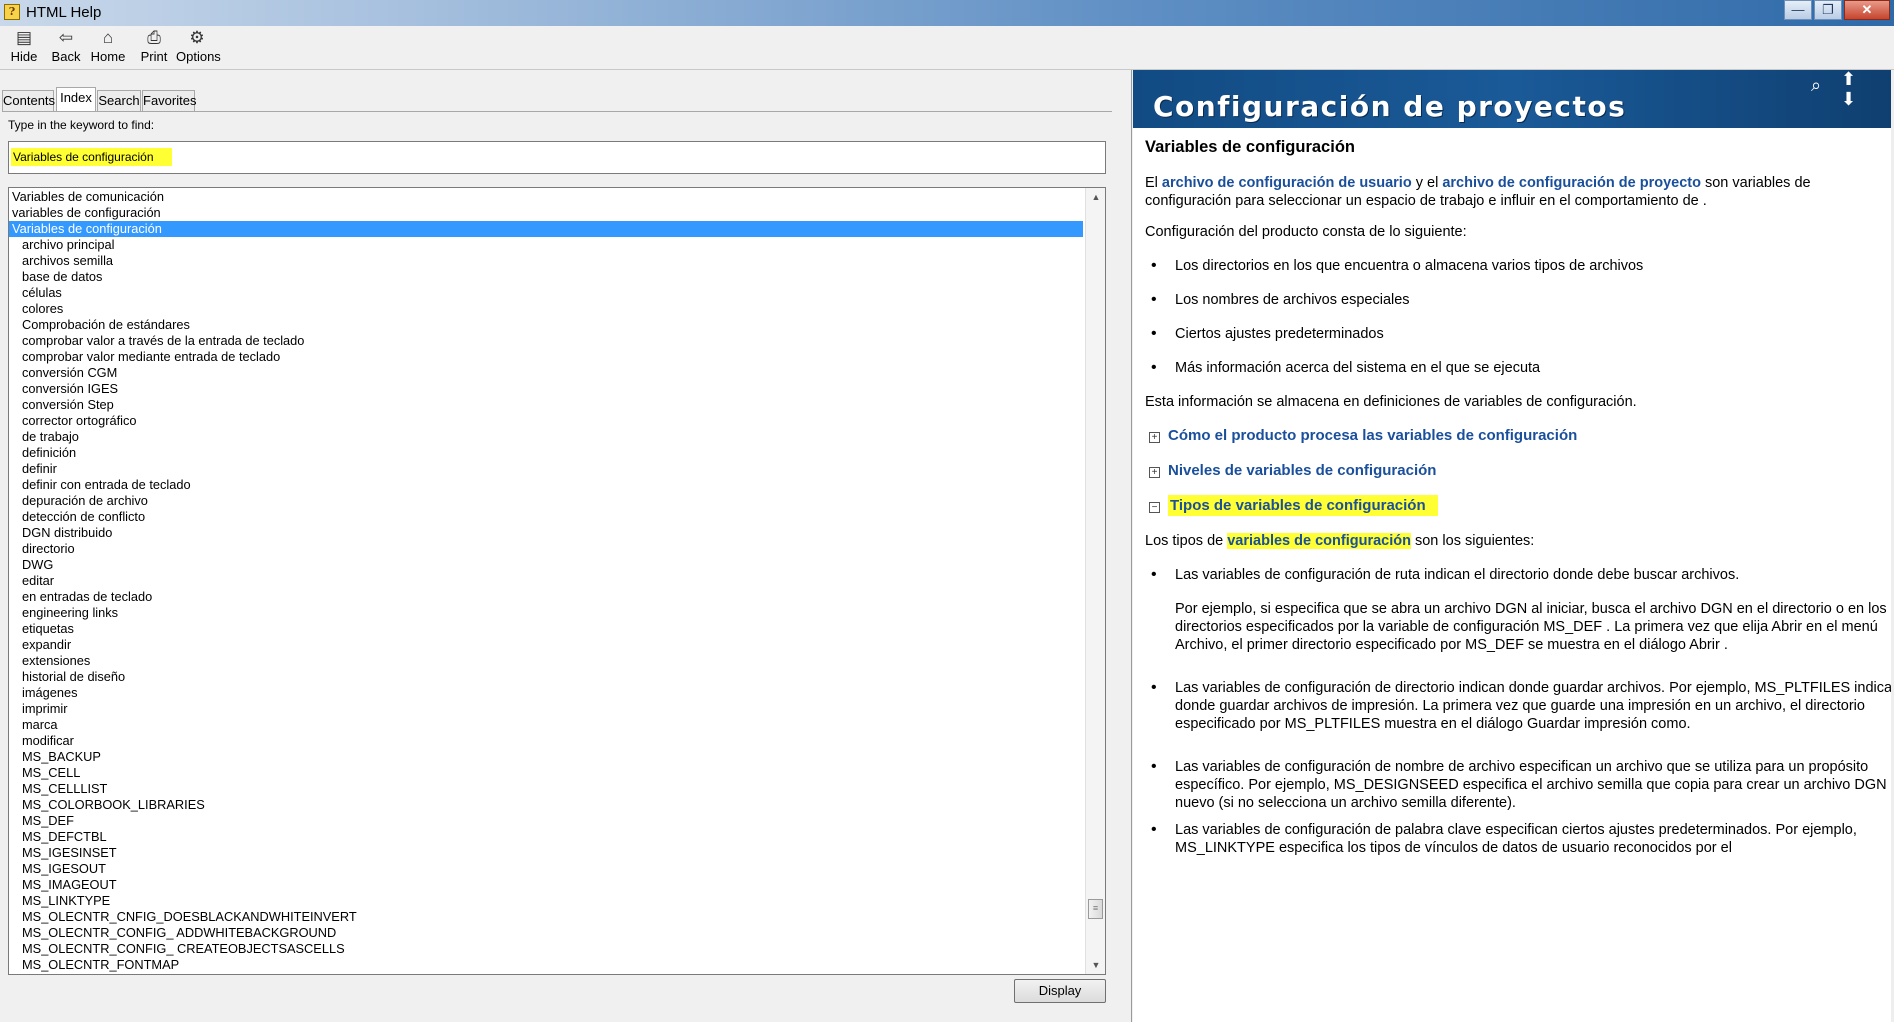 Image resolution: width=1894 pixels, height=1022 pixels. What do you see at coordinates (1816, 85) in the screenshot?
I see `search-topic-icon: ⌕` at bounding box center [1816, 85].